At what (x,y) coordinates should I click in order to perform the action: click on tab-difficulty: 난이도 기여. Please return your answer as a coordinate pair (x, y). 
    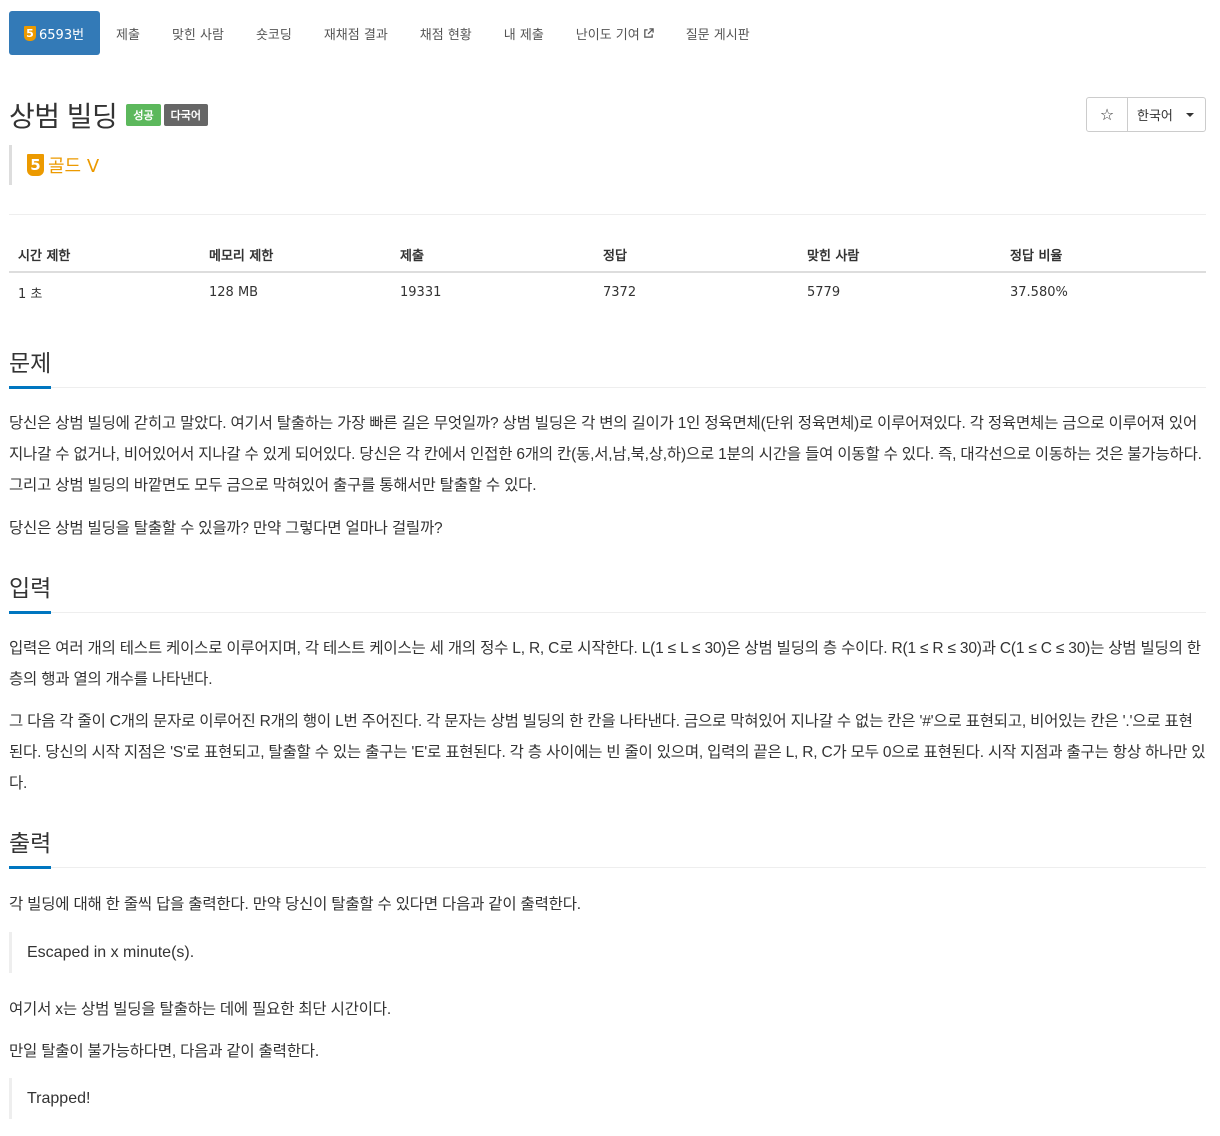
    Looking at the image, I should click on (615, 33).